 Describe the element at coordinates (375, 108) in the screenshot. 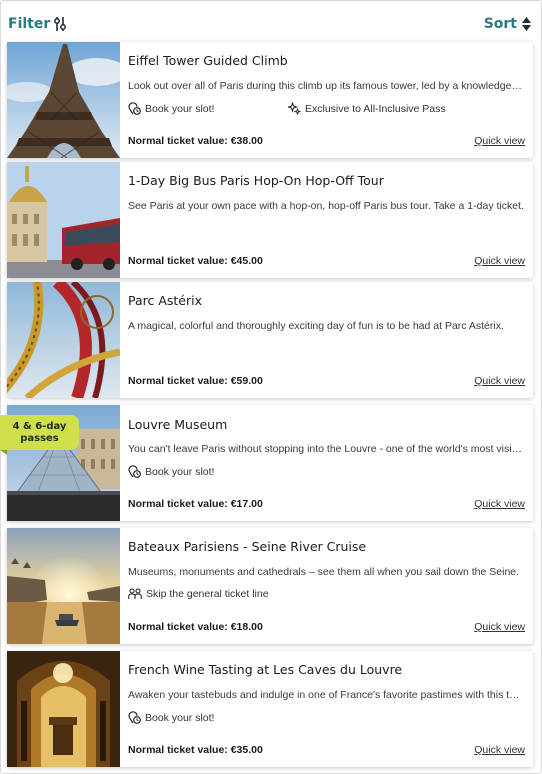

I see `feature-text: Exclusive to All-Inclusive Pass` at that location.